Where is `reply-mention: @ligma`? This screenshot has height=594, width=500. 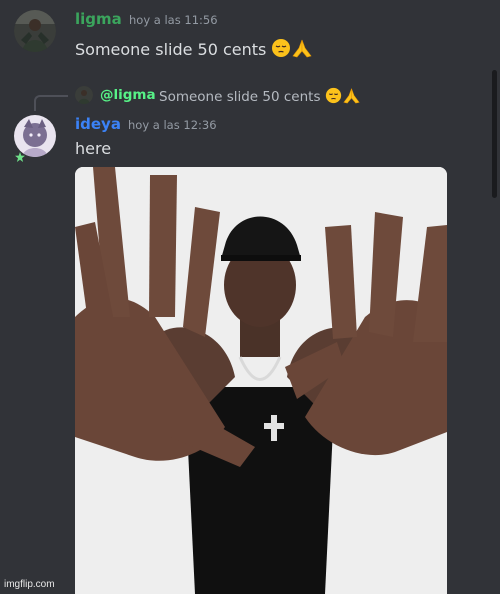
reply-mention: @ligma is located at coordinates (128, 95).